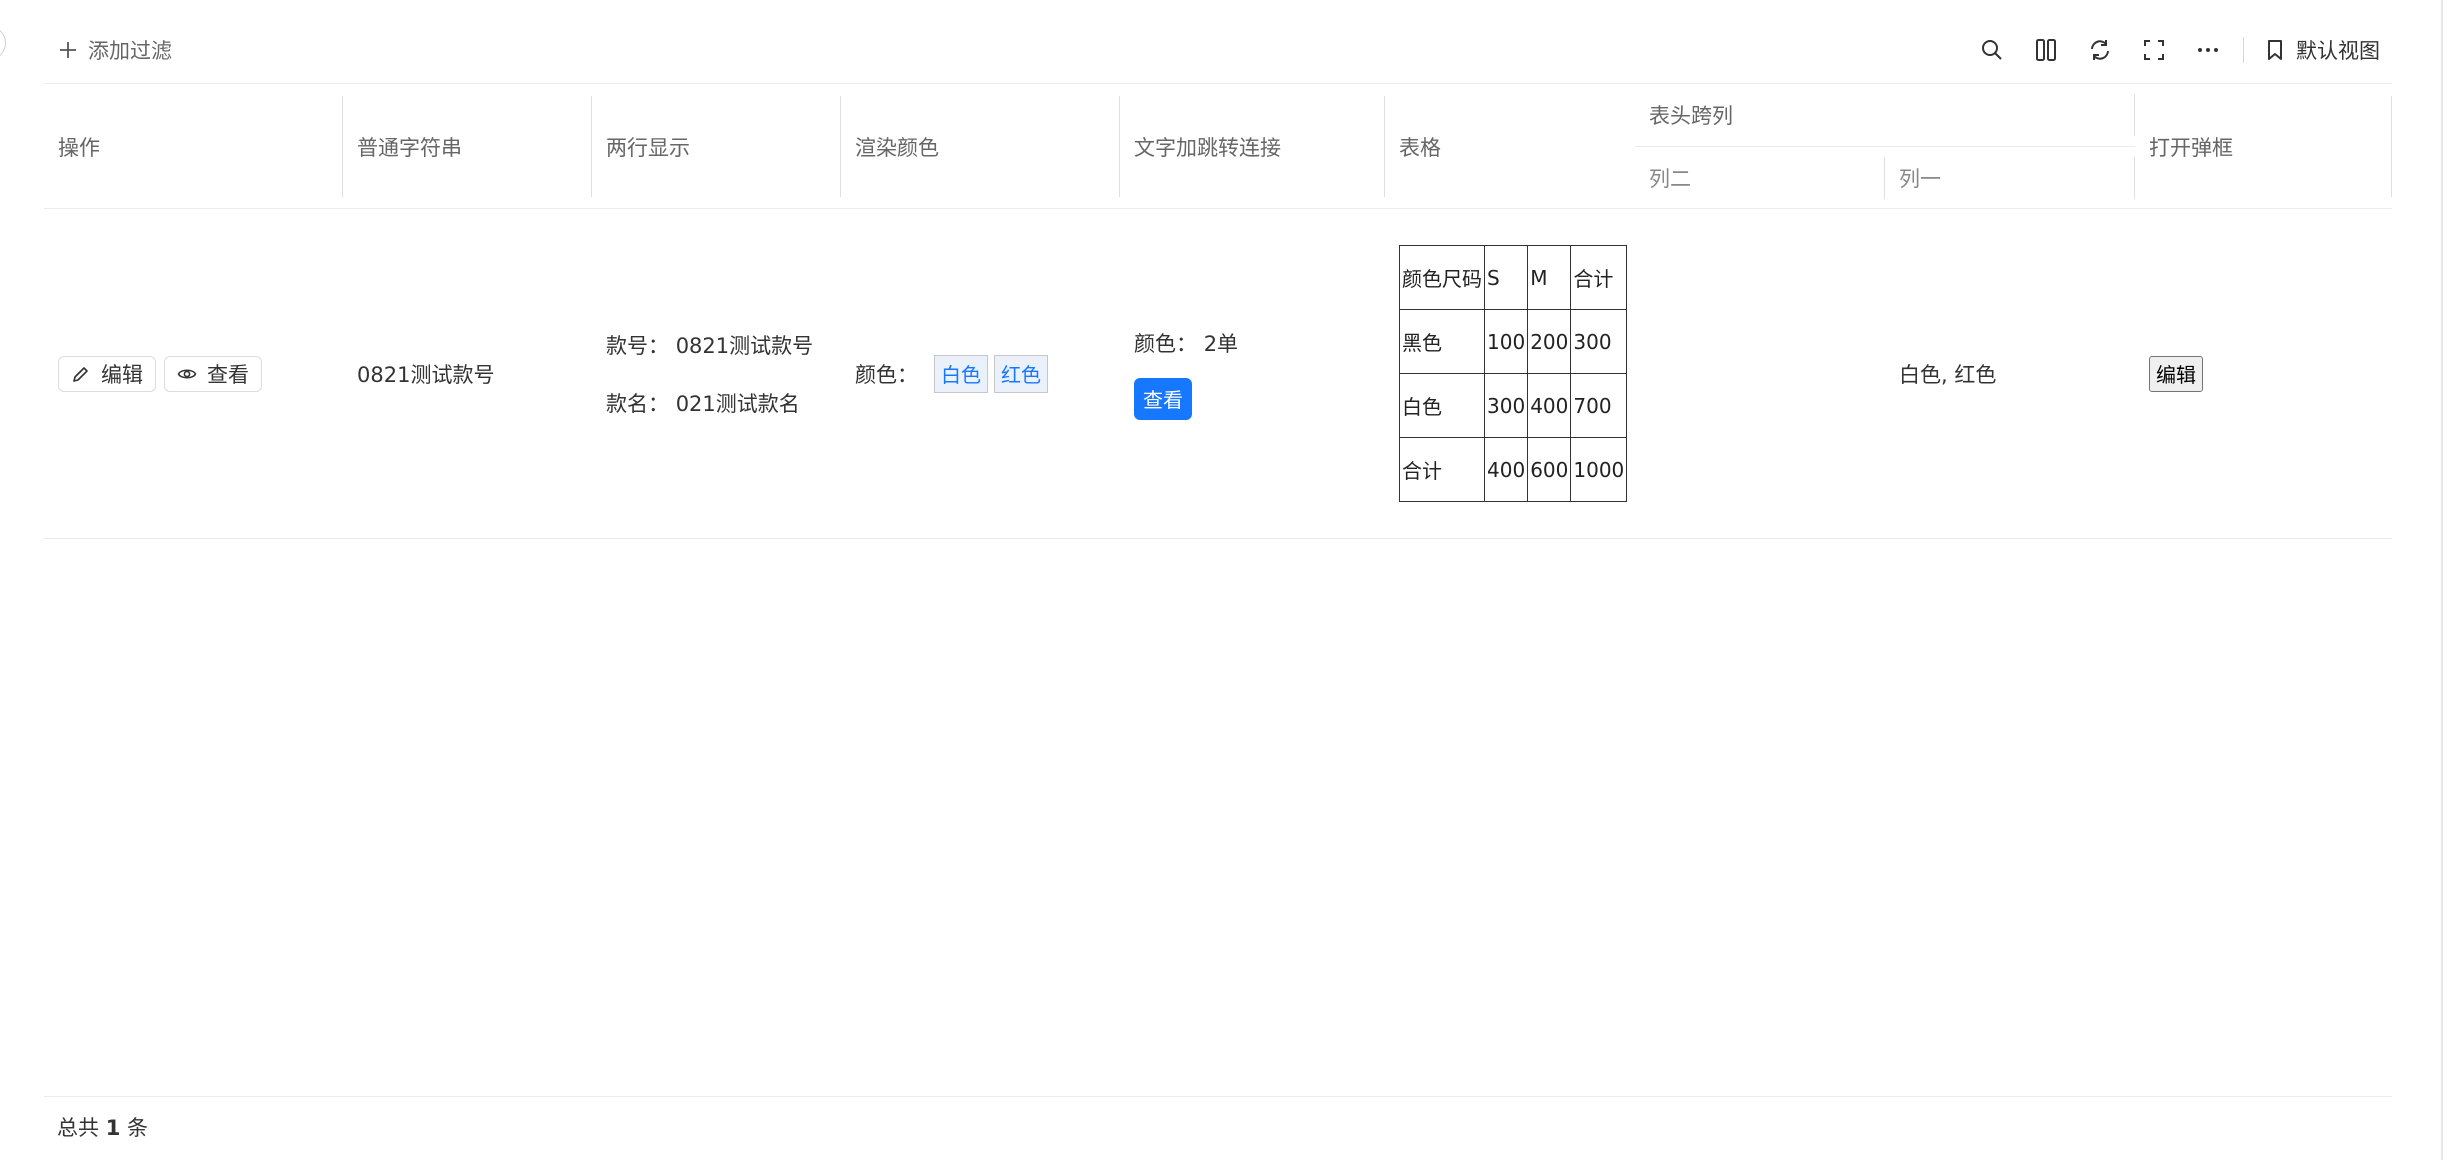 This screenshot has height=1160, width=2447. What do you see at coordinates (709, 374) in the screenshot?
I see `two-lines-block: 款号： 0821测试款号 款名： 021测试款名` at bounding box center [709, 374].